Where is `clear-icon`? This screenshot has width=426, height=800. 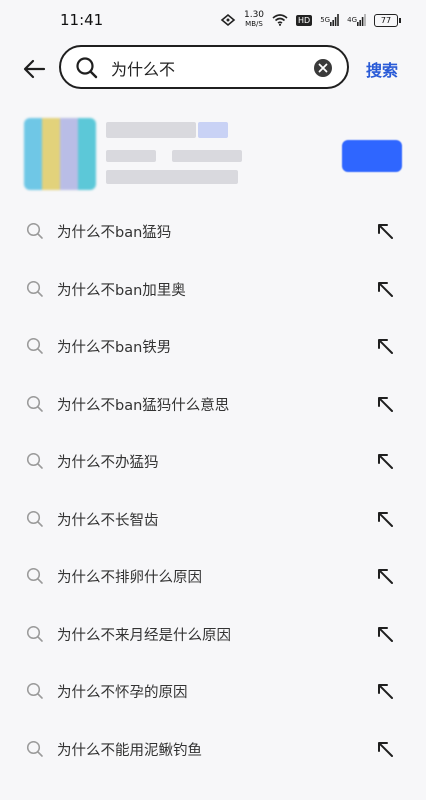
clear-icon is located at coordinates (323, 68).